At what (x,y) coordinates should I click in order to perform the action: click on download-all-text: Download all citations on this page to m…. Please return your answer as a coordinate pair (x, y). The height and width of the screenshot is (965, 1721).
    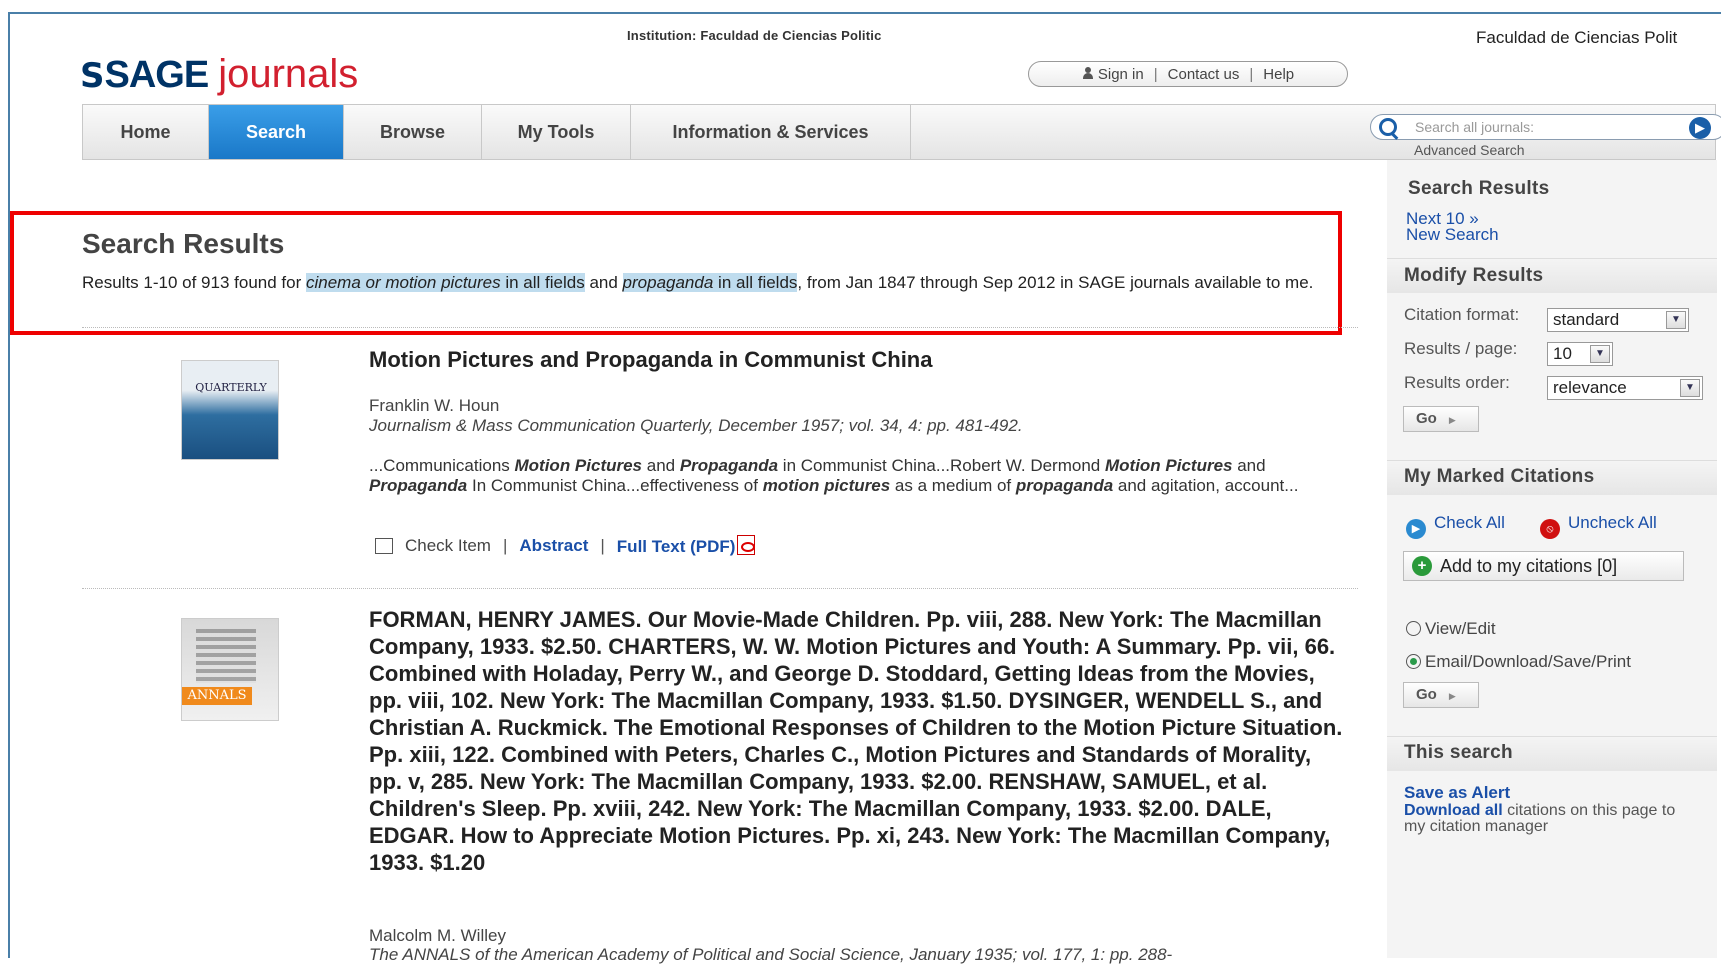
    Looking at the image, I should click on (1540, 818).